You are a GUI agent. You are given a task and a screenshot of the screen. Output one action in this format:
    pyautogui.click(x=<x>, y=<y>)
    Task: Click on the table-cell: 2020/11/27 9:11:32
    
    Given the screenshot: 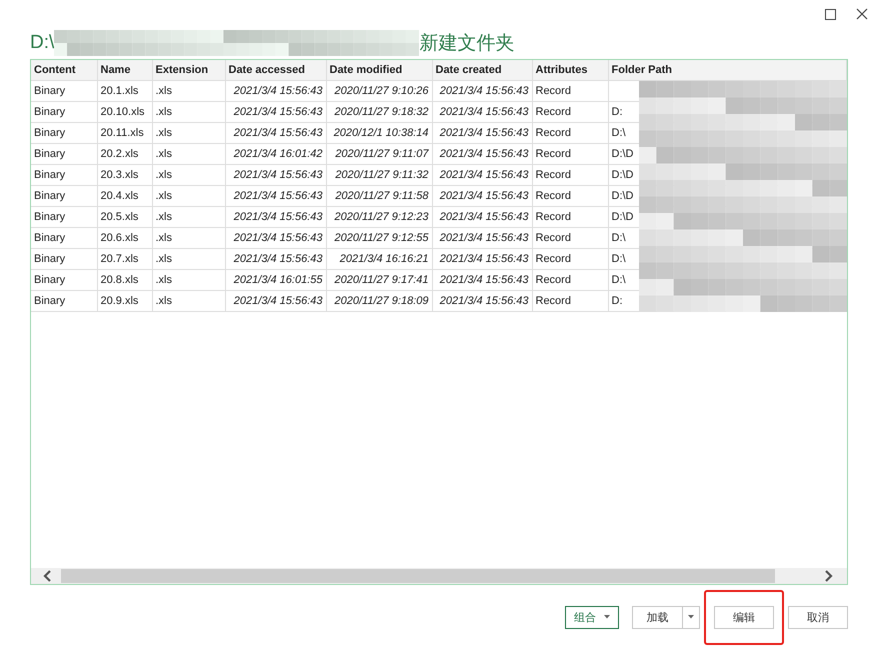 What is the action you would take?
    pyautogui.click(x=379, y=175)
    